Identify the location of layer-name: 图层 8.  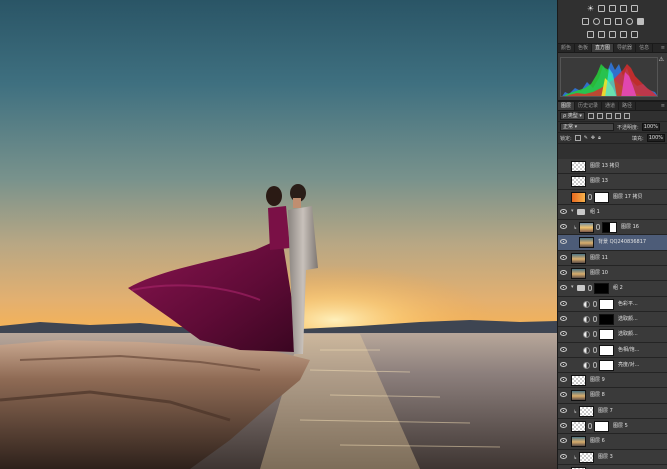
(597, 395).